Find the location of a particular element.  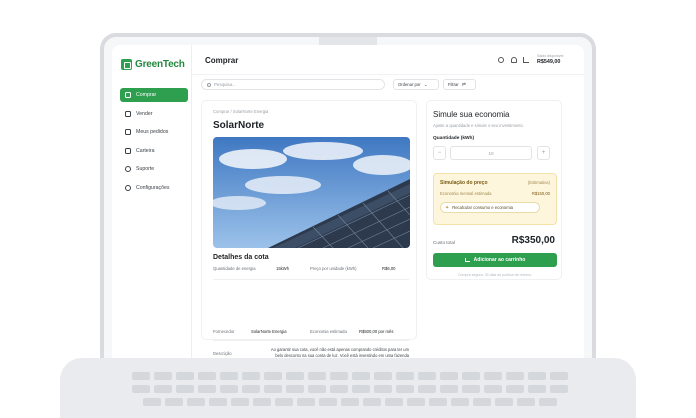

sort-label: Ordenar por is located at coordinates (409, 84).